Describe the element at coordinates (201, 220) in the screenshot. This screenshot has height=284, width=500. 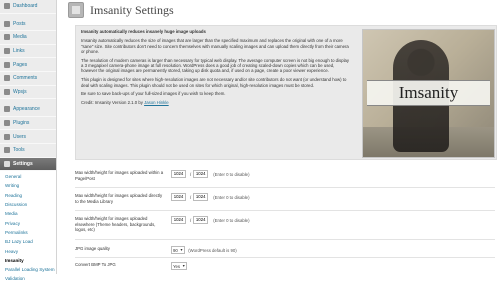
I see `other-height-input` at that location.